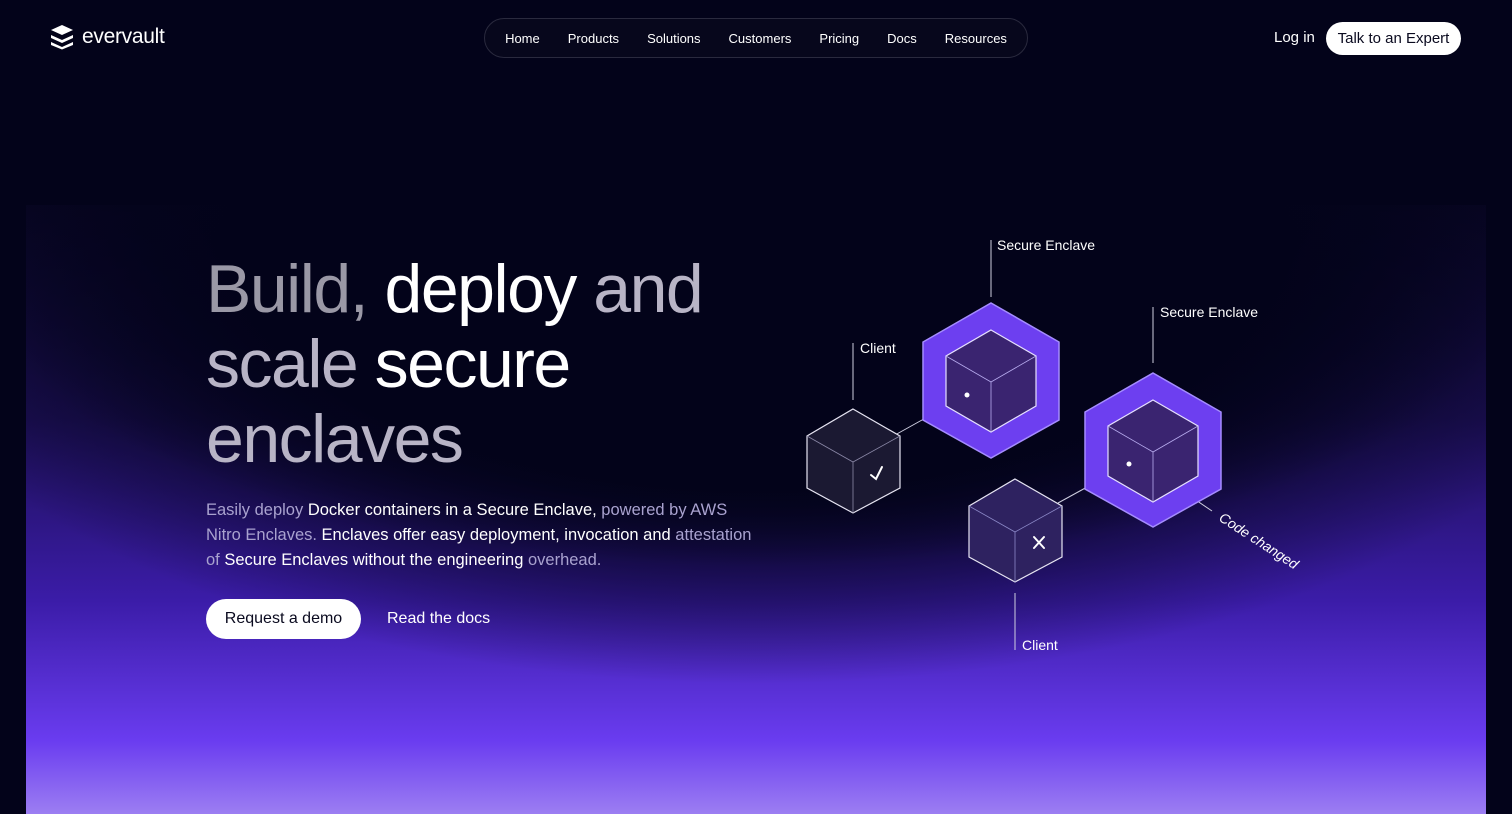  What do you see at coordinates (283, 619) in the screenshot?
I see `request-demo-button: Request a demo` at bounding box center [283, 619].